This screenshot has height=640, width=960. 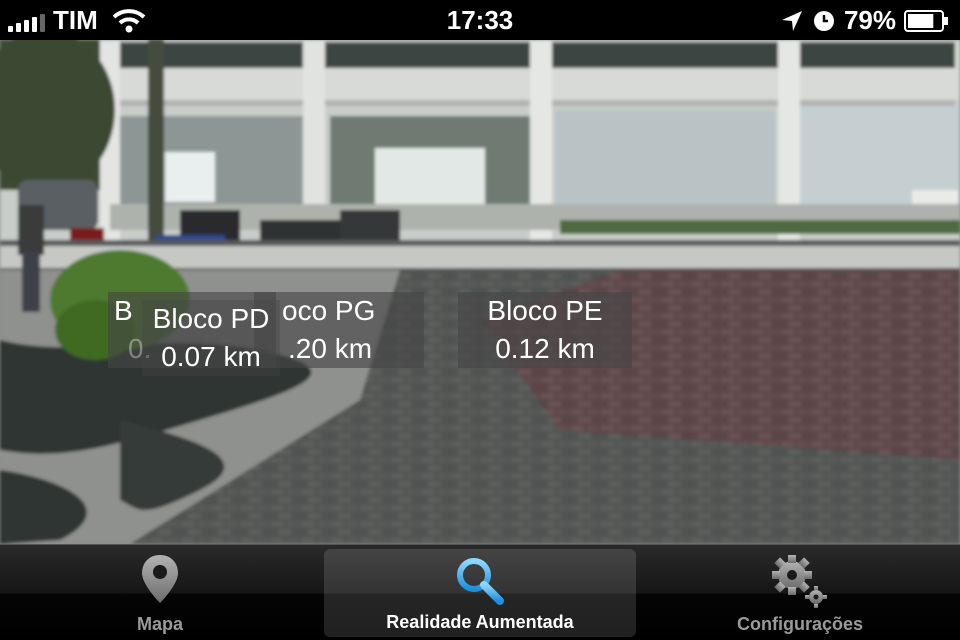 I want to click on tab-label: Configurações, so click(x=800, y=624).